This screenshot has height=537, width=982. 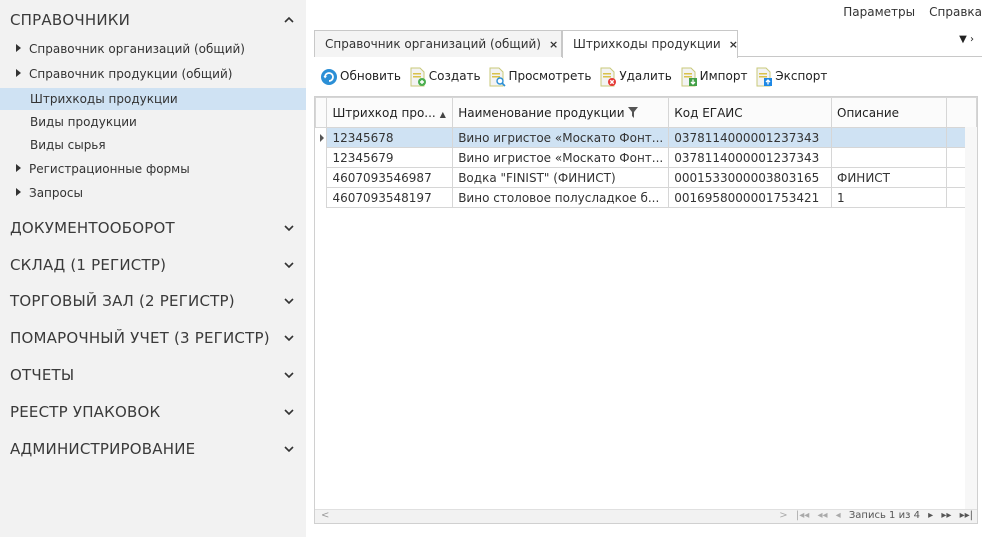 What do you see at coordinates (802, 515) in the screenshot?
I see `first-record-icon: |◂◂` at bounding box center [802, 515].